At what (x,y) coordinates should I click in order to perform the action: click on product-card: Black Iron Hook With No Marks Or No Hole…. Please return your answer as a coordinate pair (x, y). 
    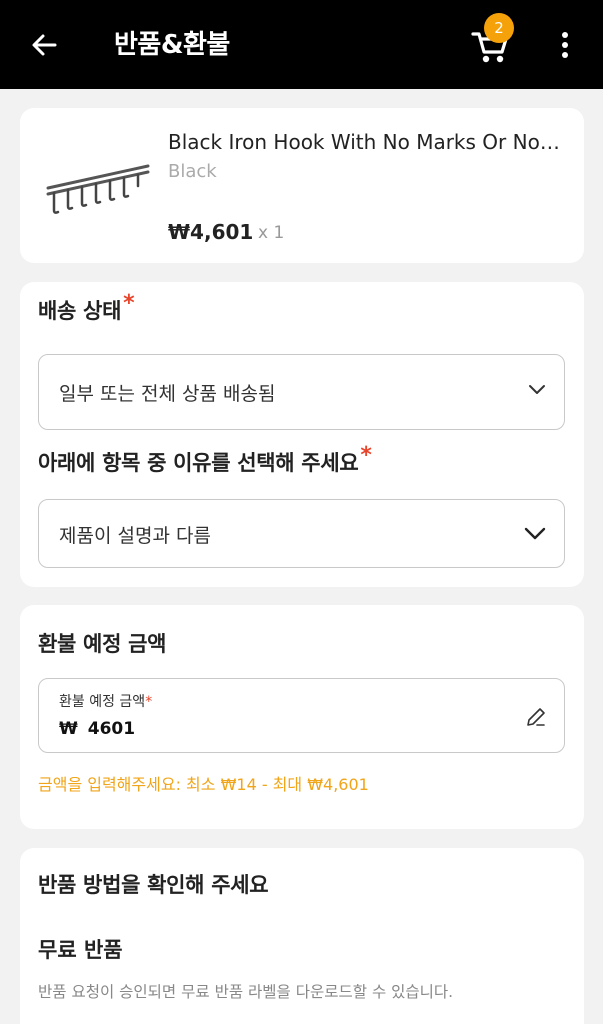
    Looking at the image, I should click on (302, 185).